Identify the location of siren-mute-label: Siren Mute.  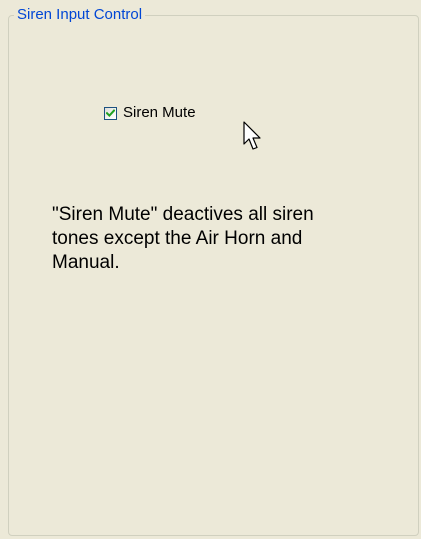
(159, 113).